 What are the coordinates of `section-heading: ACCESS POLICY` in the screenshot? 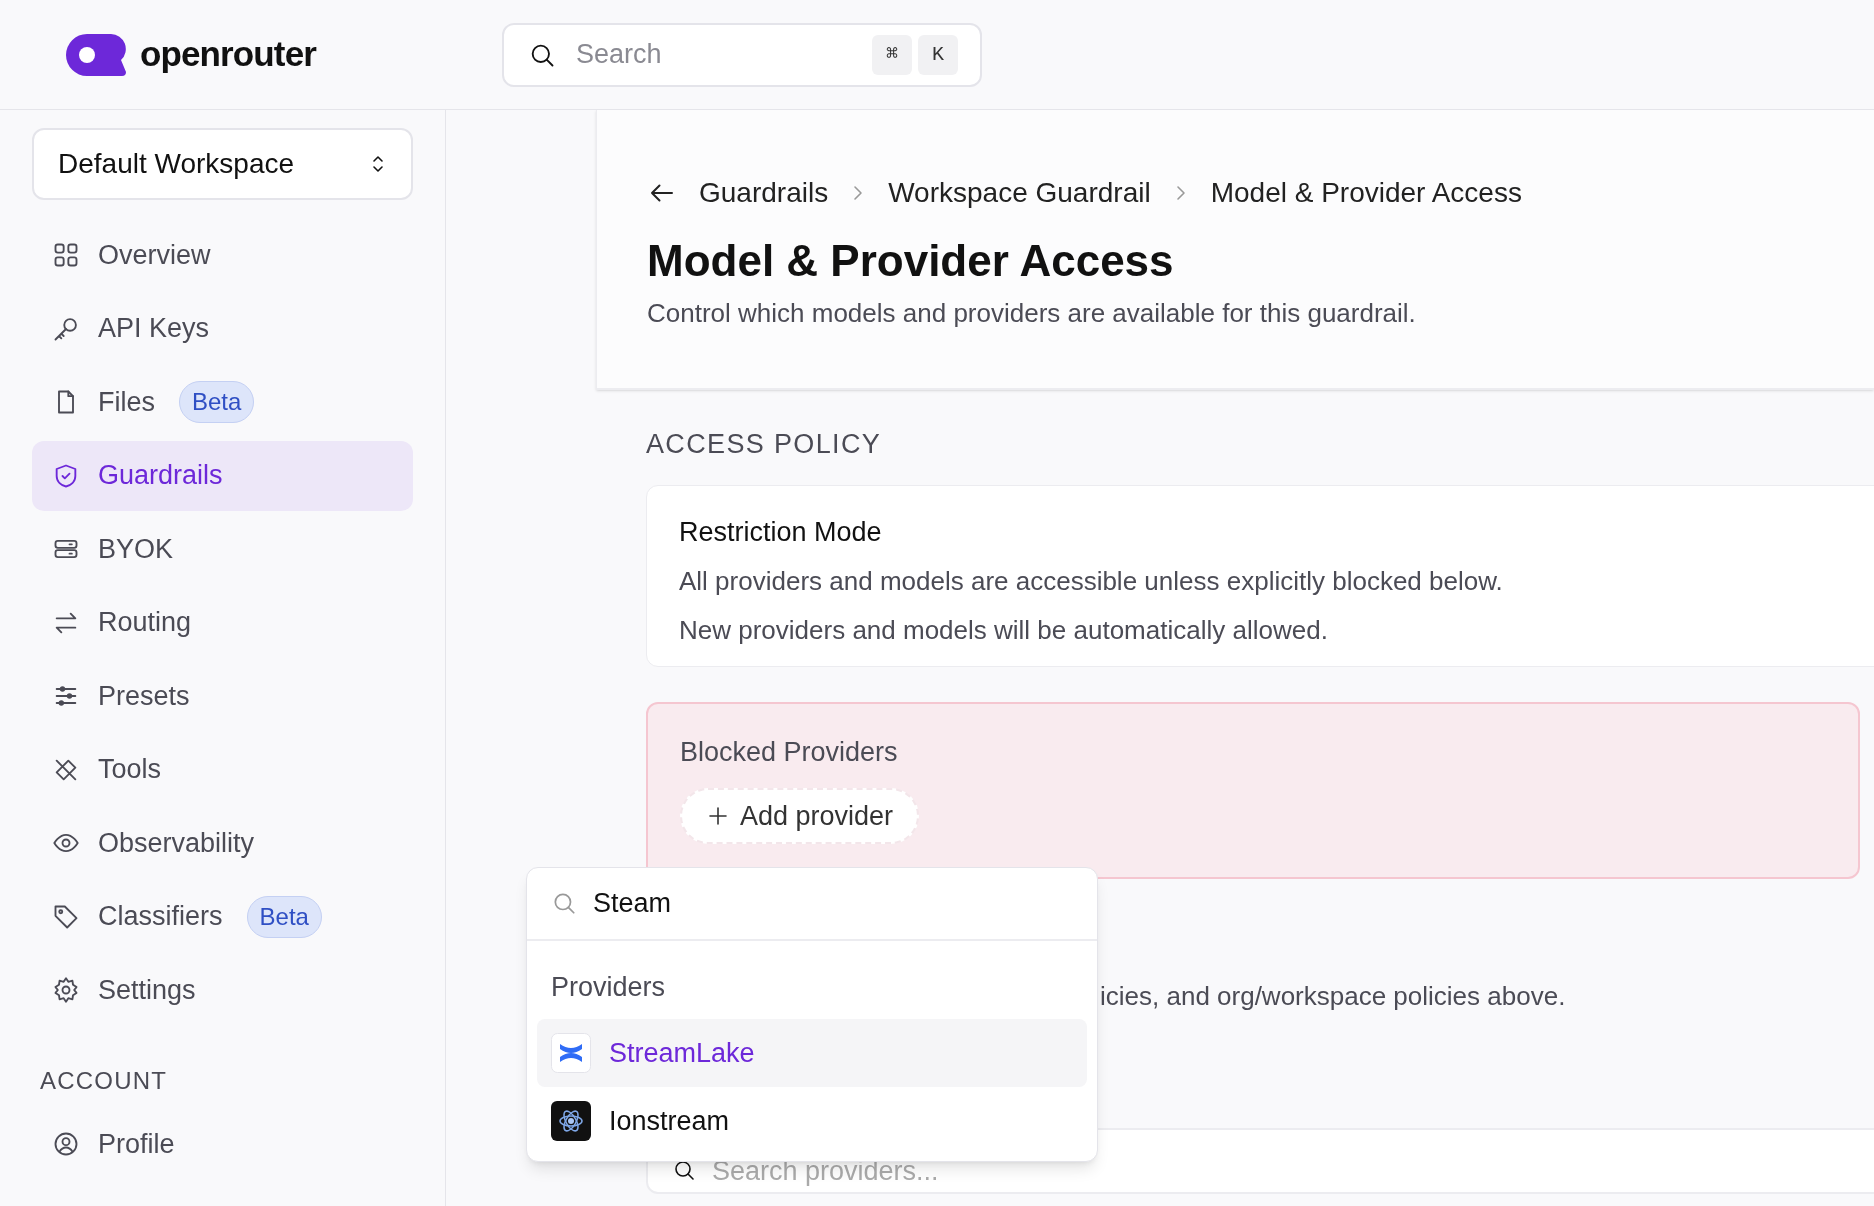 It's located at (764, 444).